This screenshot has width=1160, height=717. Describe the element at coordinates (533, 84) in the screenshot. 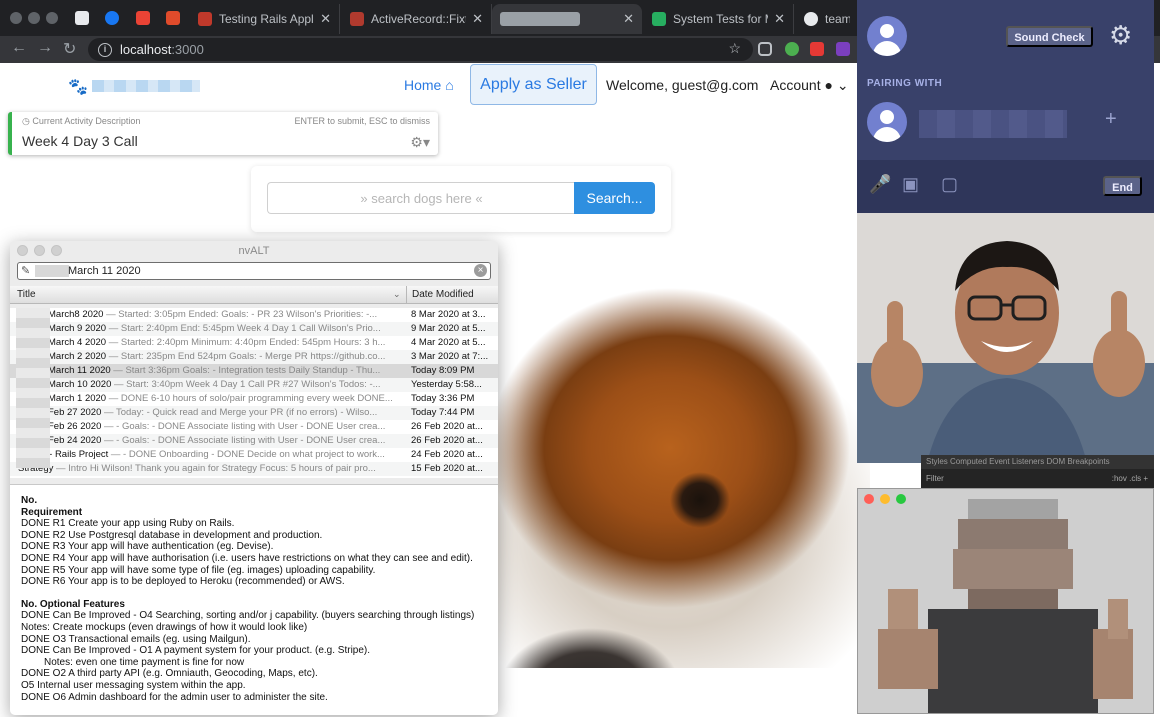

I see `apply-as-seller-button: Apply as Seller` at that location.